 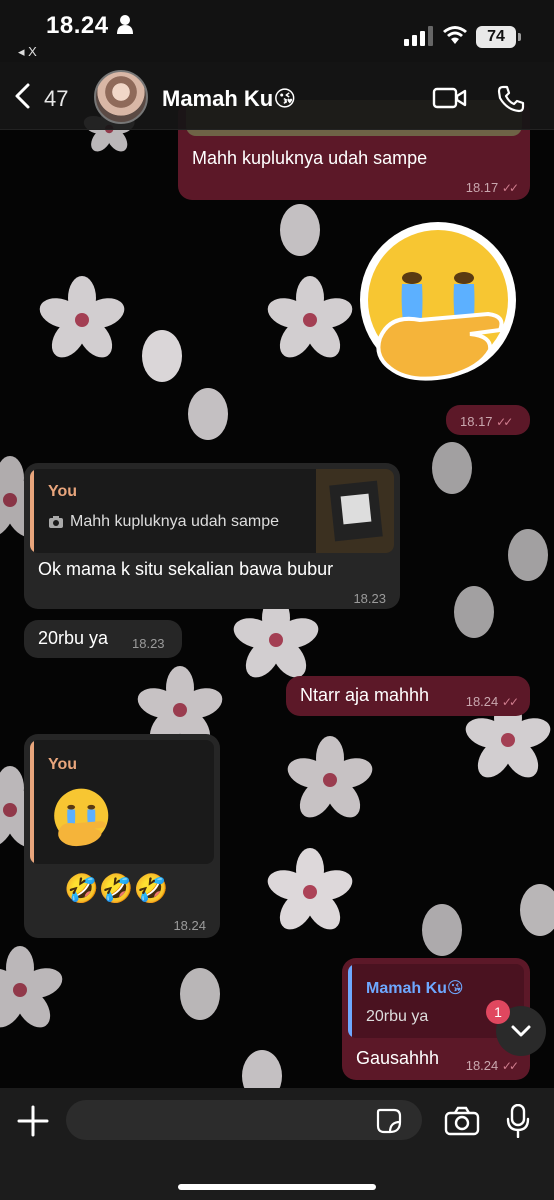 I want to click on signal-icon, so click(x=418, y=36).